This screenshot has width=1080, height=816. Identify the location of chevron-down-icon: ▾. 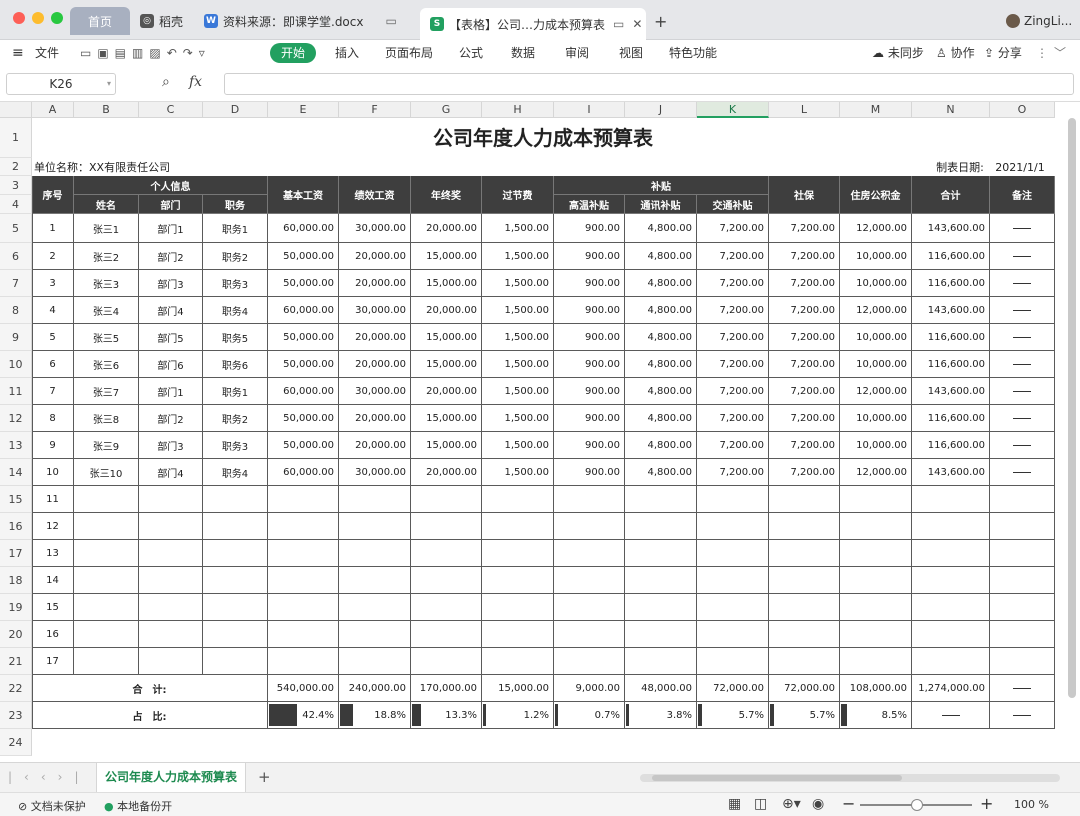
(109, 84).